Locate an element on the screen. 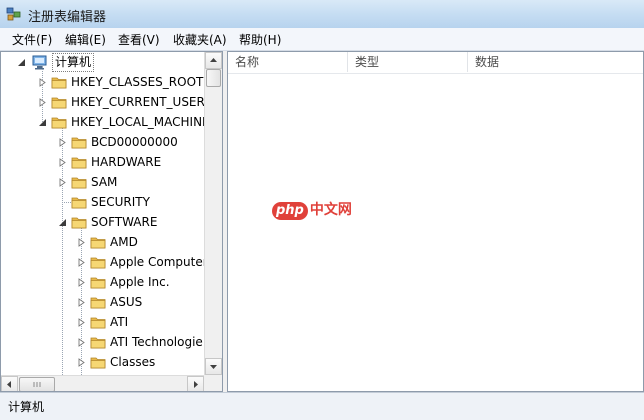 The height and width of the screenshot is (420, 644). watermark-logo: php 中文网 is located at coordinates (312, 210).